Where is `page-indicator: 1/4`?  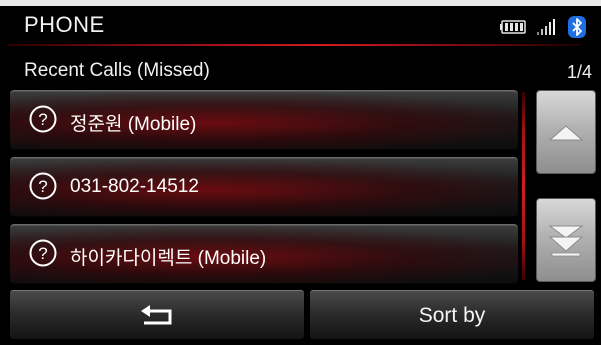 page-indicator: 1/4 is located at coordinates (579, 72).